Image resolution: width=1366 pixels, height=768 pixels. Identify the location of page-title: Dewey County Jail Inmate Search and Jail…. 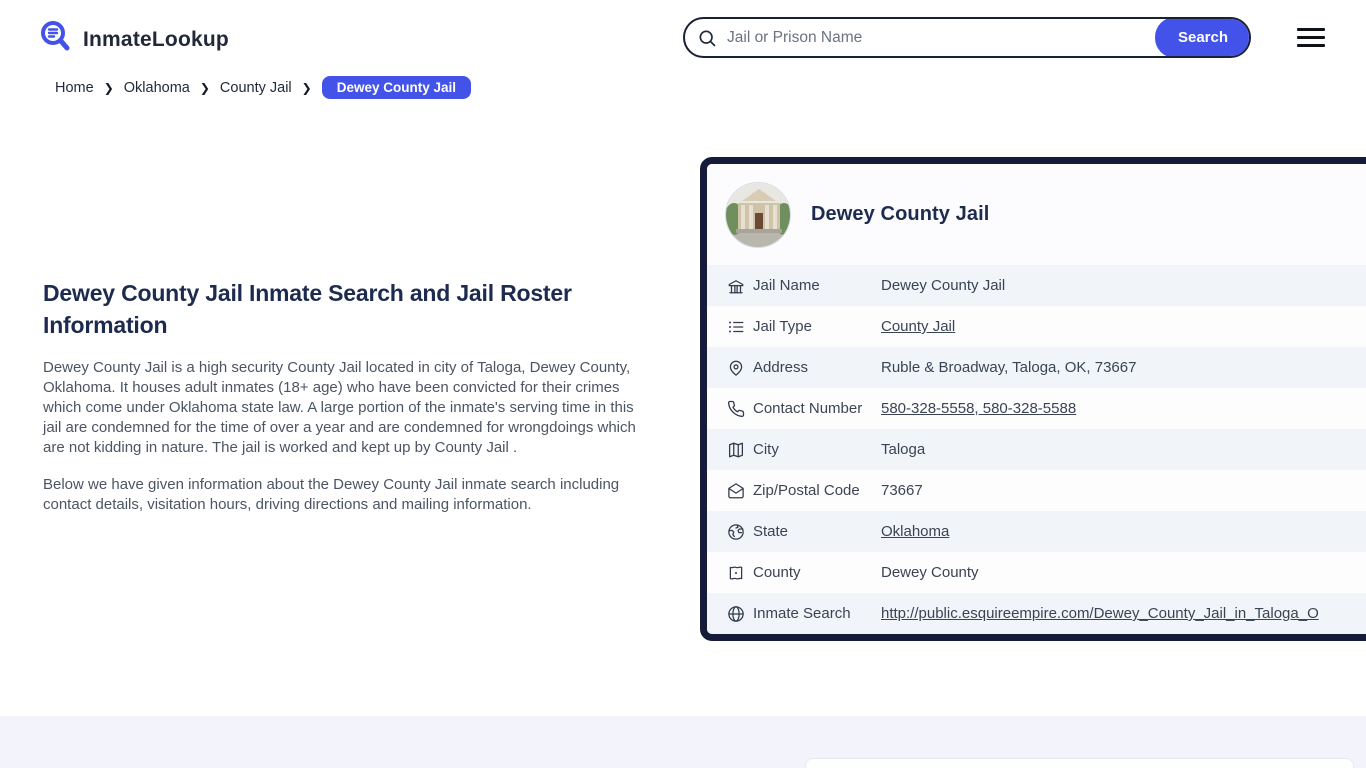
(307, 309).